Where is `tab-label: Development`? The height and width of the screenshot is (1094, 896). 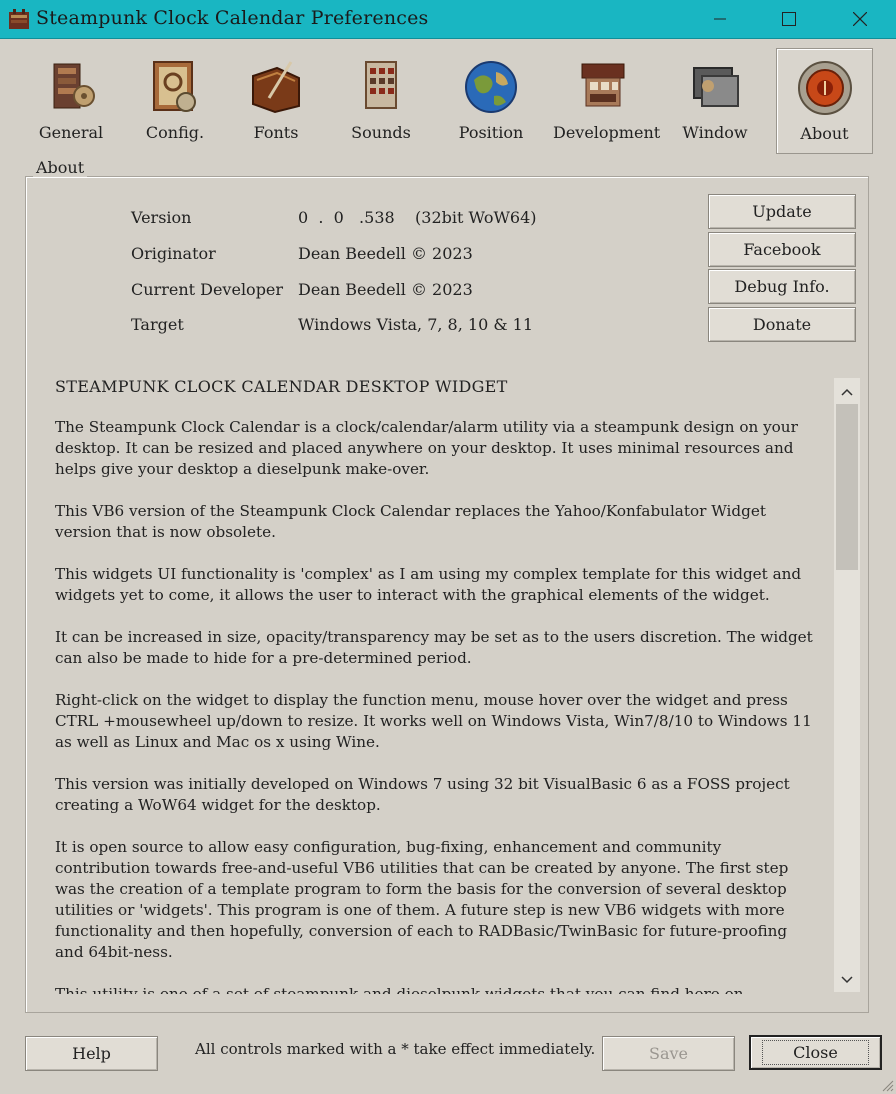
tab-label: Development is located at coordinates (607, 132).